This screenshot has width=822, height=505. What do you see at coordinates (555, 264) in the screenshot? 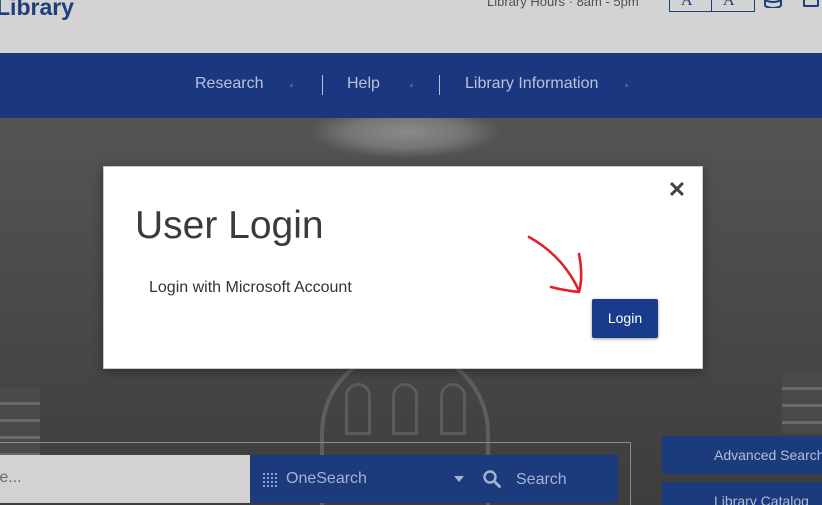
I see `arrow-annotation` at bounding box center [555, 264].